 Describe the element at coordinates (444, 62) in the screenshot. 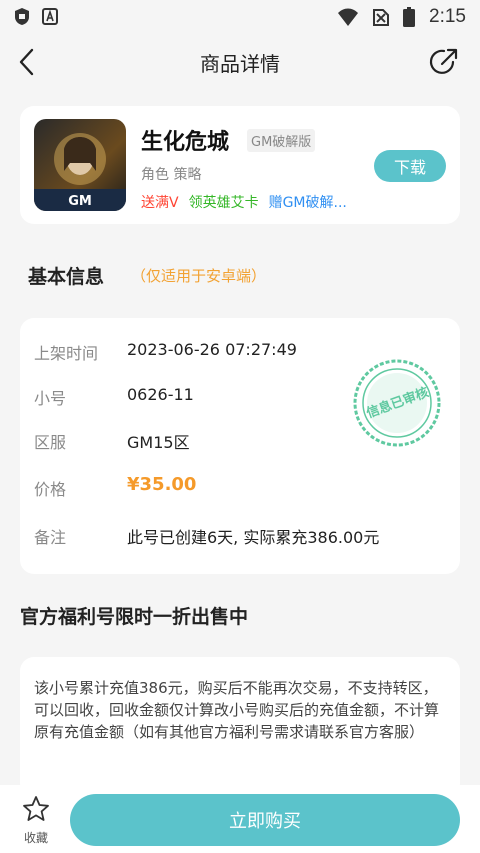

I see `share-icon` at that location.